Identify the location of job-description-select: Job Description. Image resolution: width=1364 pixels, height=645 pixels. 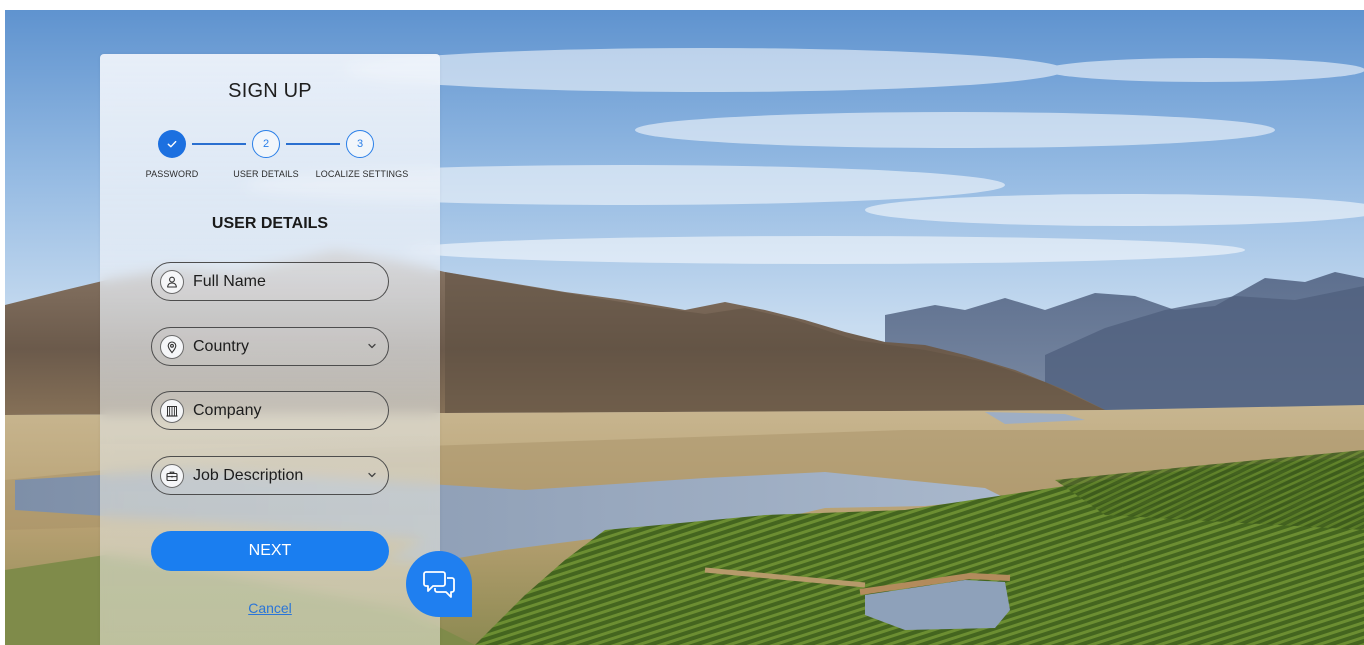
(270, 475).